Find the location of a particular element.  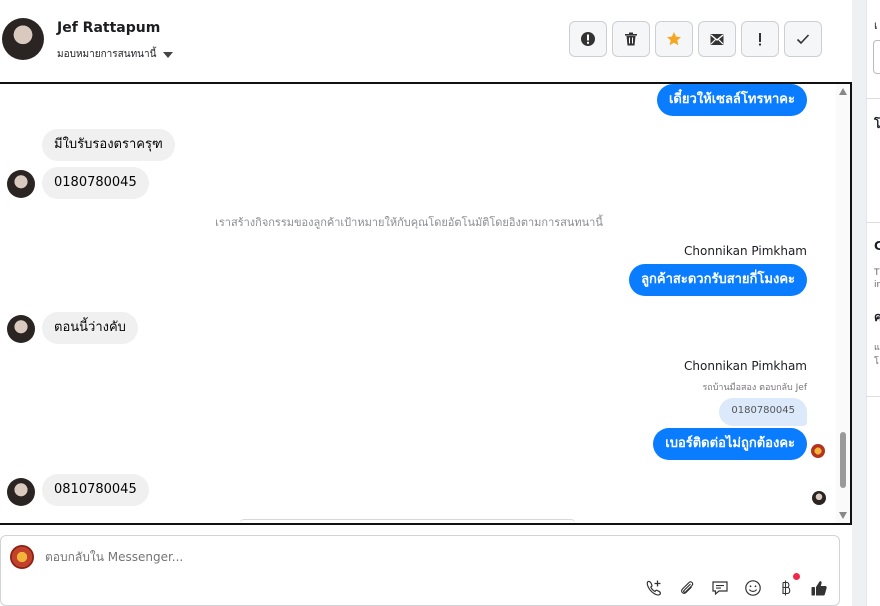

emoji-icon is located at coordinates (753, 588).